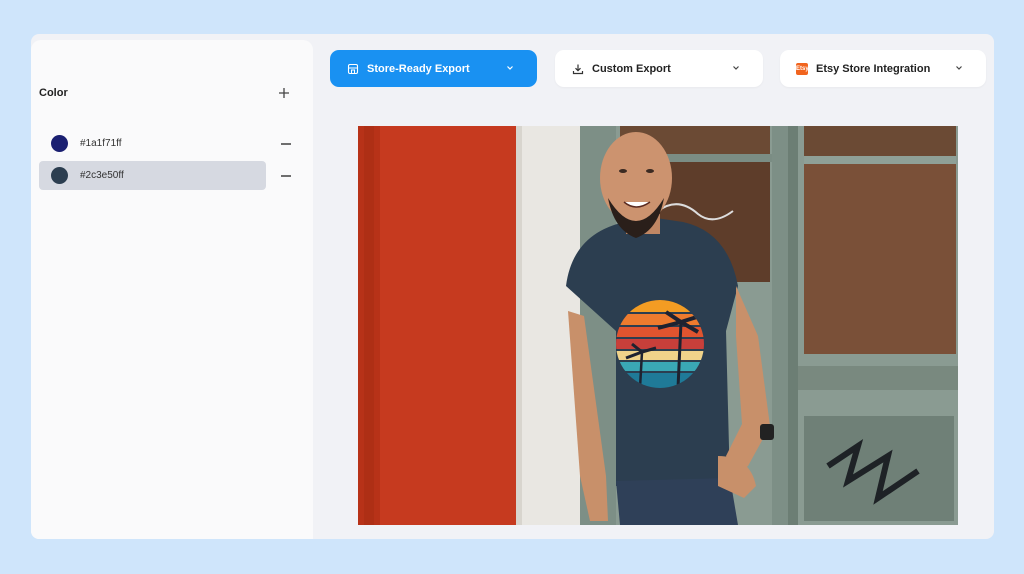 Image resolution: width=1024 pixels, height=574 pixels. I want to click on color-hex-label: #2c3e50ff, so click(102, 175).